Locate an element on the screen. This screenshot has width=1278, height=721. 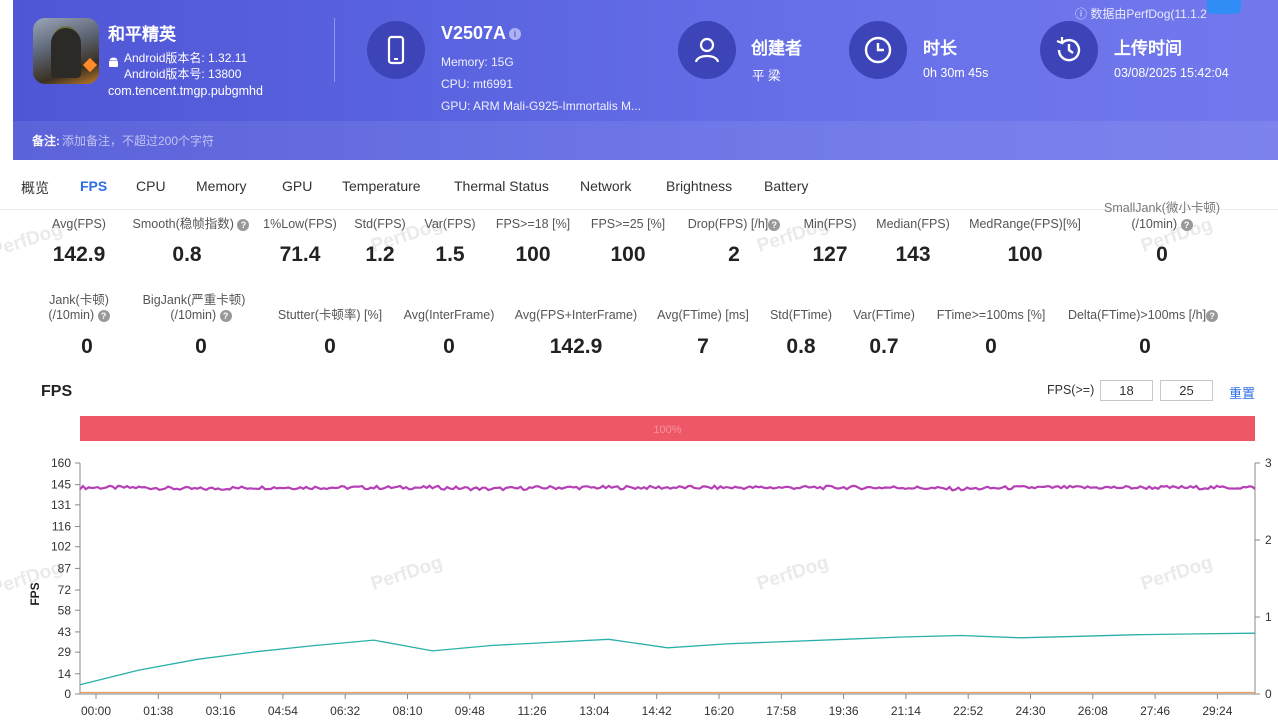
x-tick-label: 00:00 is located at coordinates (96, 711).